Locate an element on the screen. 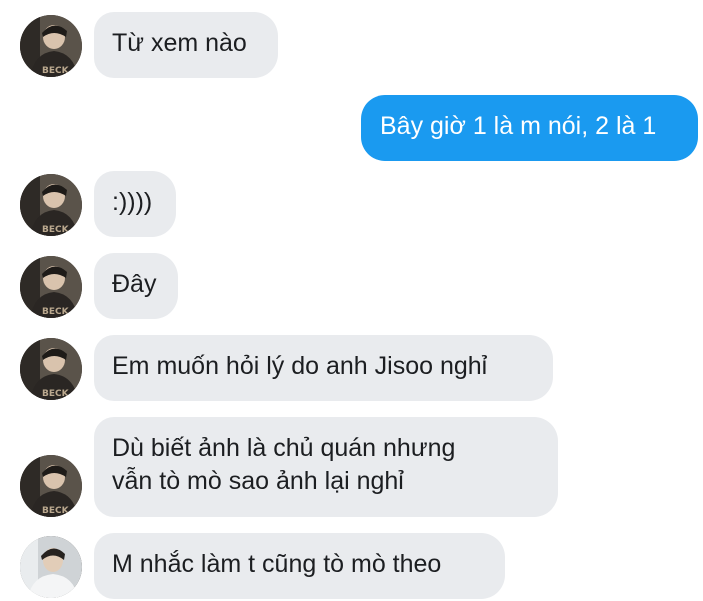 The image size is (703, 601). message-bubble-incoming: Đây is located at coordinates (136, 286).